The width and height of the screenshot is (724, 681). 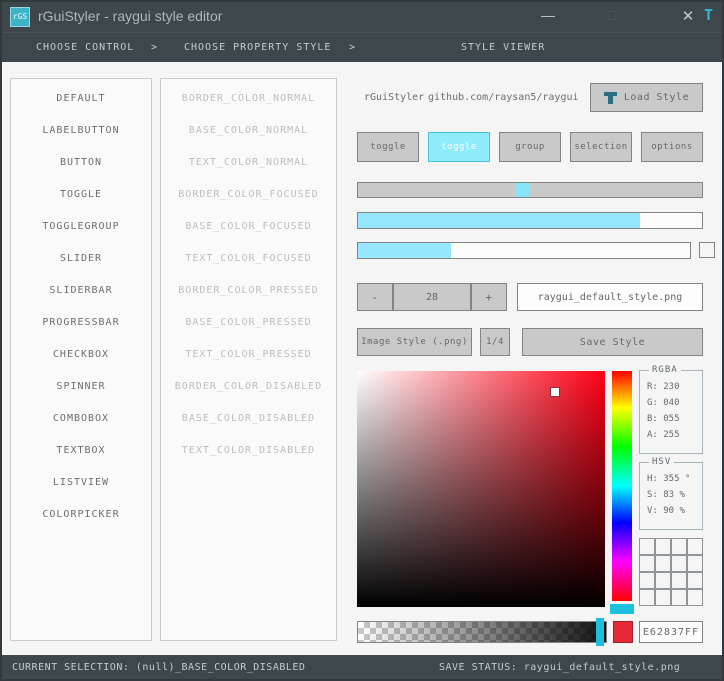 I want to click on control-list-item: LABELBUTTON, so click(x=81, y=130).